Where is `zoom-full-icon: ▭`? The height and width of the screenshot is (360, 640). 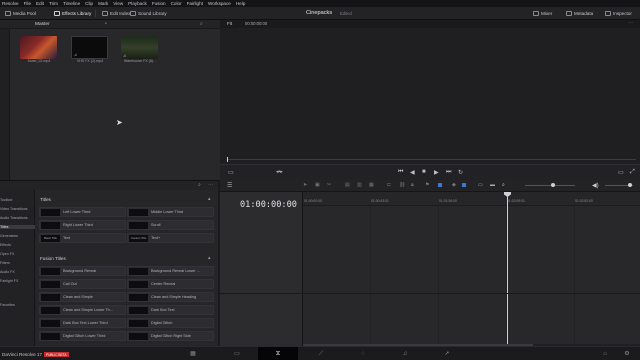 zoom-full-icon: ▭ is located at coordinates (480, 185).